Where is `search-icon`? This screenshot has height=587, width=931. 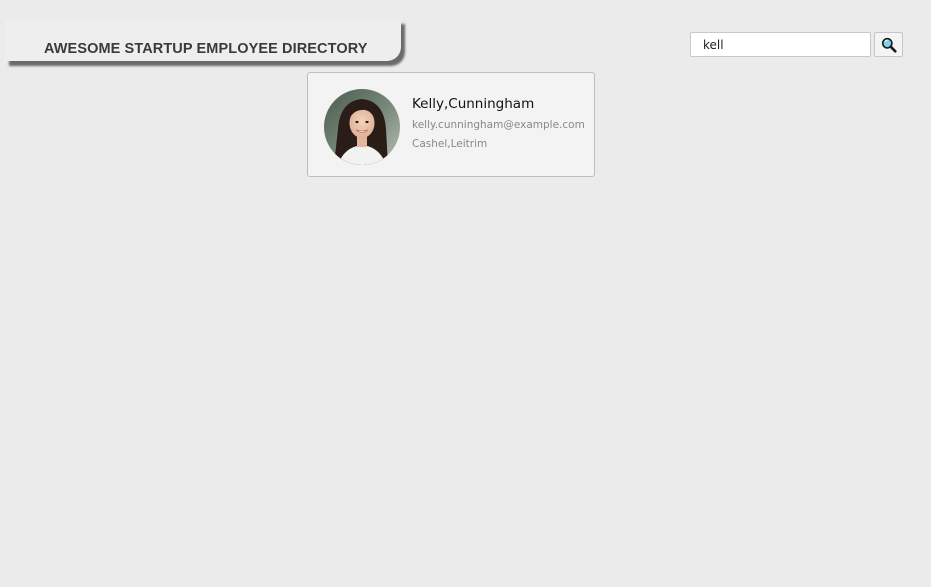 search-icon is located at coordinates (889, 45).